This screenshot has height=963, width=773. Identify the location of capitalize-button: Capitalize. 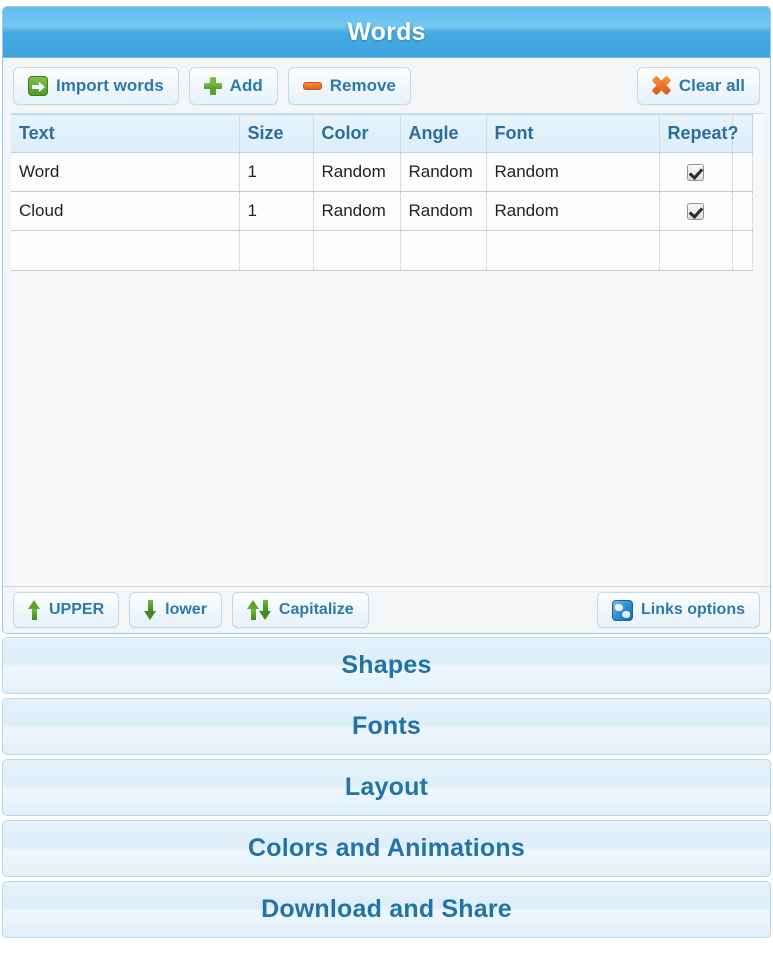
(300, 610).